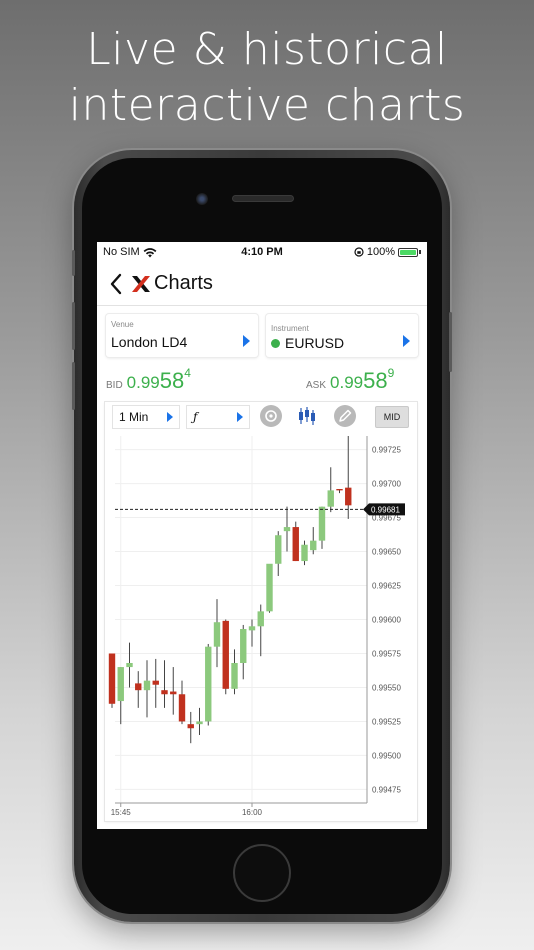 This screenshot has width=534, height=950. What do you see at coordinates (386, 687) in the screenshot?
I see `y-tick-label: 0.99550` at bounding box center [386, 687].